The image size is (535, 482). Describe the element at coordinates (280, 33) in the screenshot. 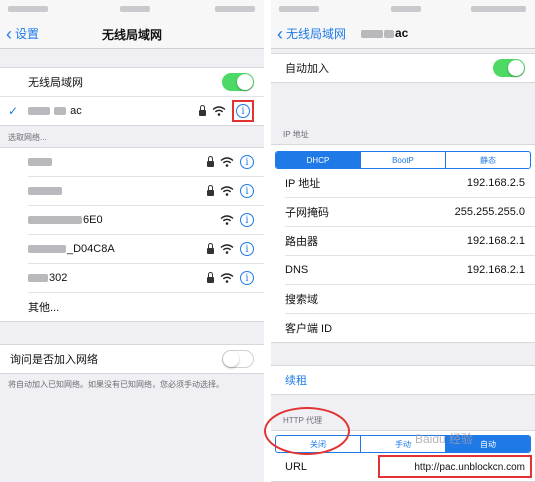

I see `chevron-left-icon: ‹` at that location.